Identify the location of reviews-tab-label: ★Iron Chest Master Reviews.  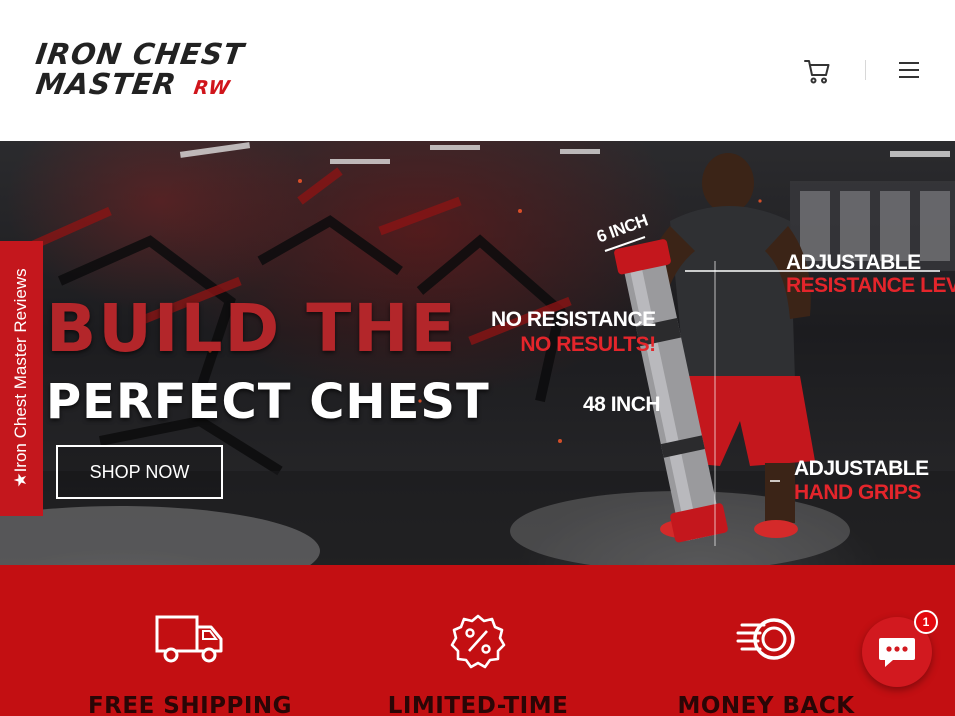
(20, 378).